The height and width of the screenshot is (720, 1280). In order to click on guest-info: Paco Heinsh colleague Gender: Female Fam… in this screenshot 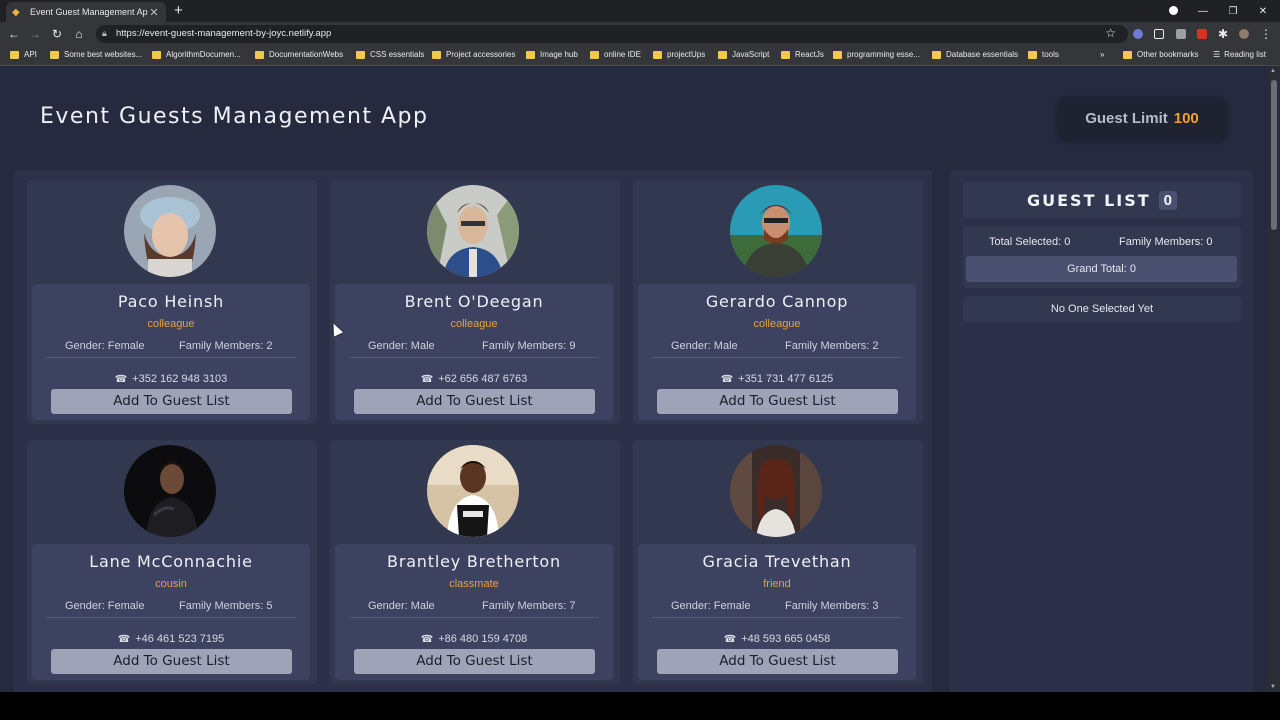, I will do `click(171, 352)`.